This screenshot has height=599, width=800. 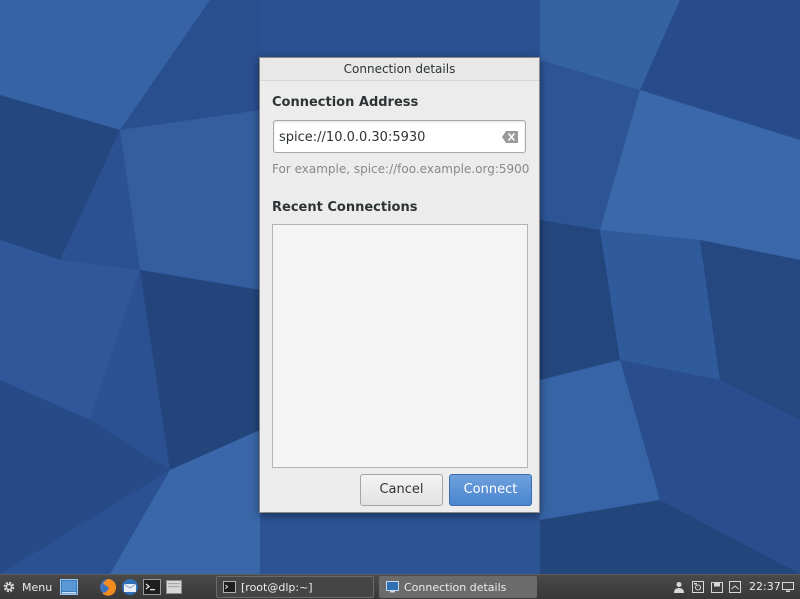 I want to click on connection-address-field, so click(x=399, y=136).